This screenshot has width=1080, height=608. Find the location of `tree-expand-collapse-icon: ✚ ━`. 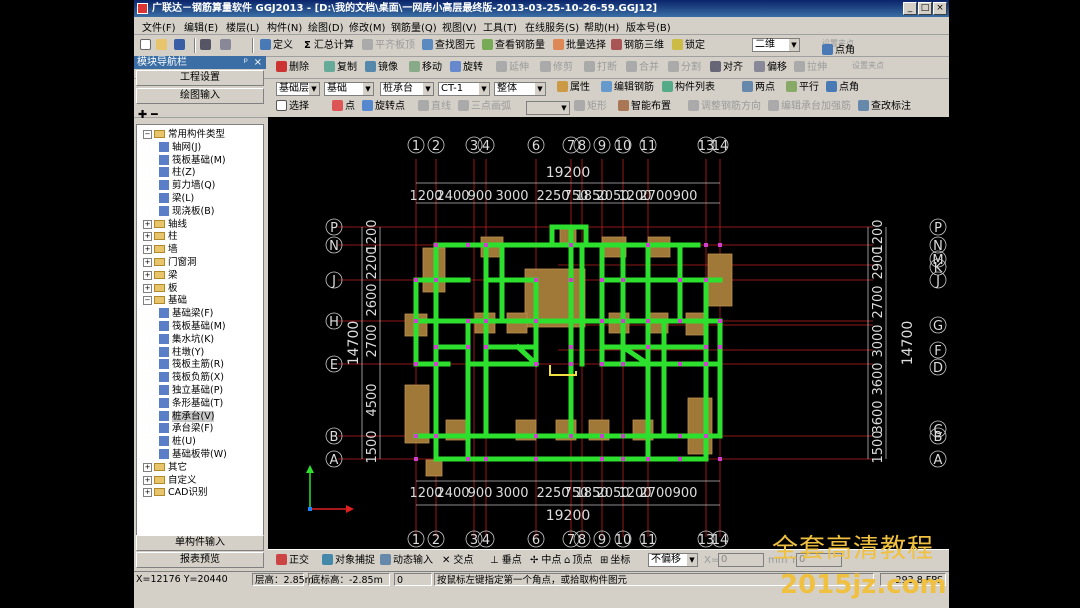

tree-expand-collapse-icon: ✚ ━ is located at coordinates (148, 114).